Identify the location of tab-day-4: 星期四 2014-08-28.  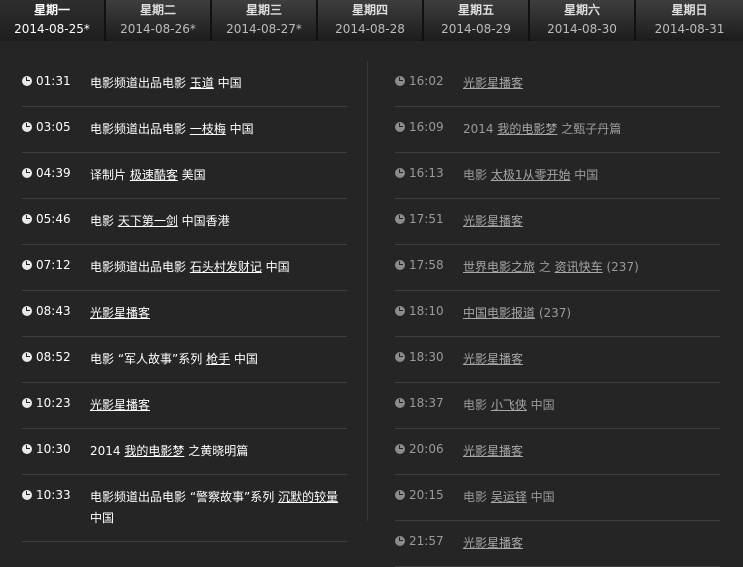
(370, 20).